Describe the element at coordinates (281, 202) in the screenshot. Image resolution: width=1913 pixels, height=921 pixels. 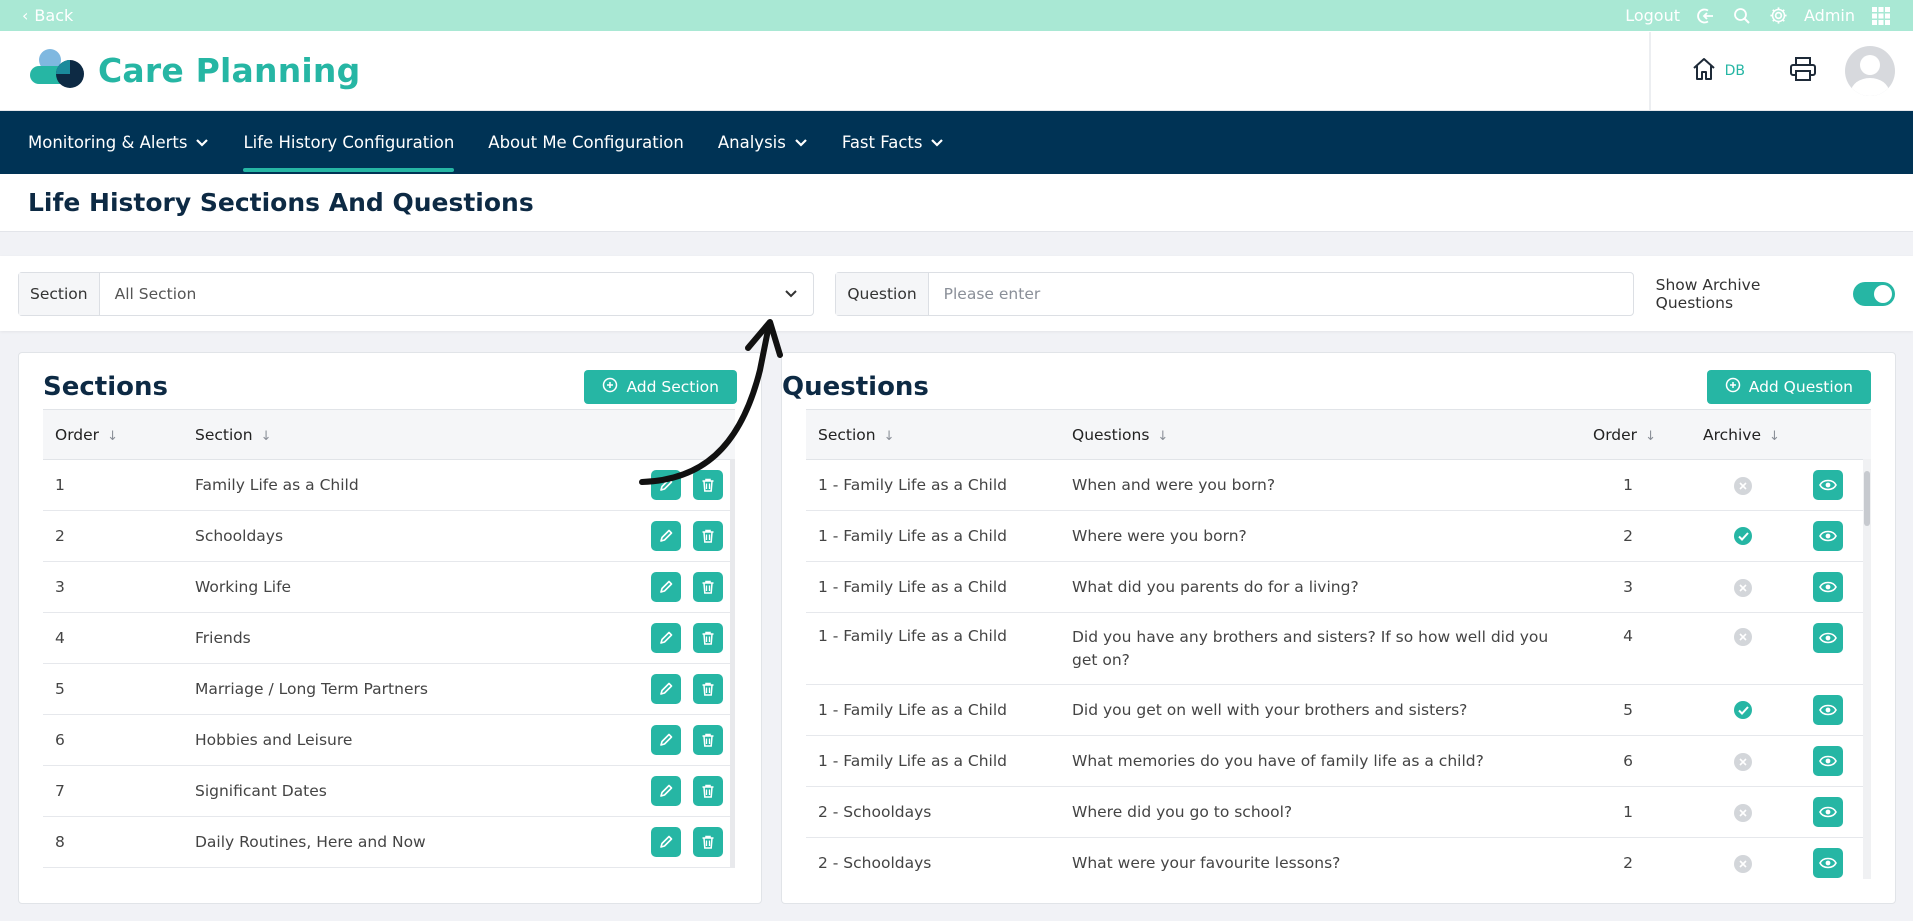
I see `page-title: Life History Sections And Questions` at that location.